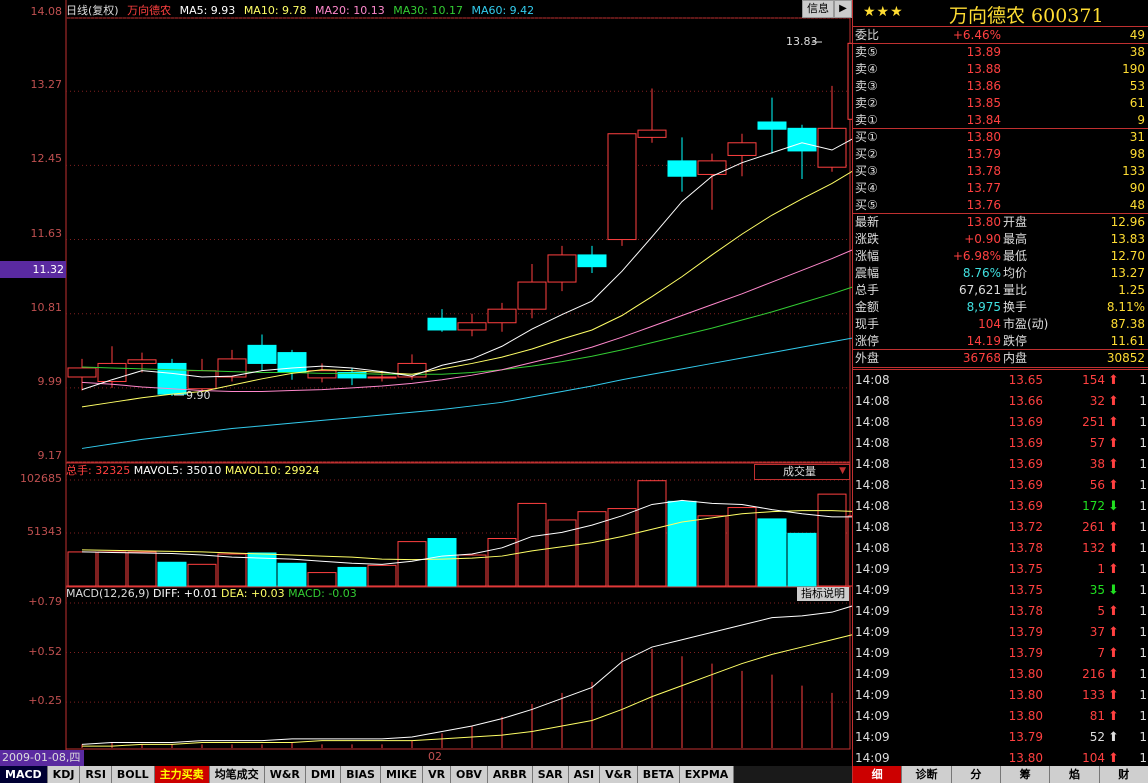 The image size is (1148, 783). I want to click on tab-dmi: DMI, so click(323, 774).